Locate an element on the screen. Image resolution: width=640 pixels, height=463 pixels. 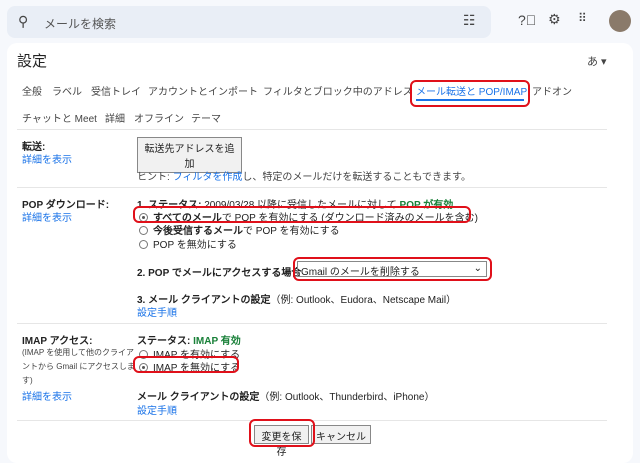
tab-offline: オフライン is located at coordinates (159, 117).